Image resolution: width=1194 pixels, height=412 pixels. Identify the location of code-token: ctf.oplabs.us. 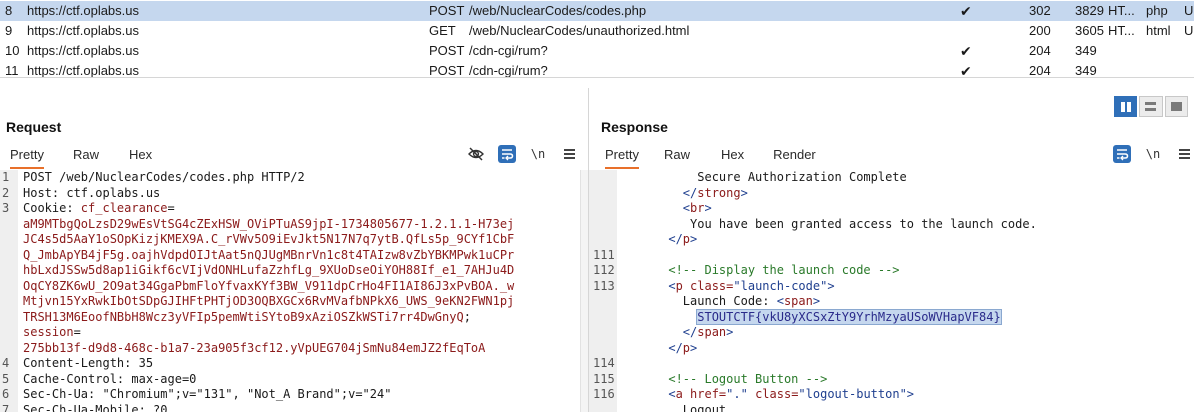
(113, 192).